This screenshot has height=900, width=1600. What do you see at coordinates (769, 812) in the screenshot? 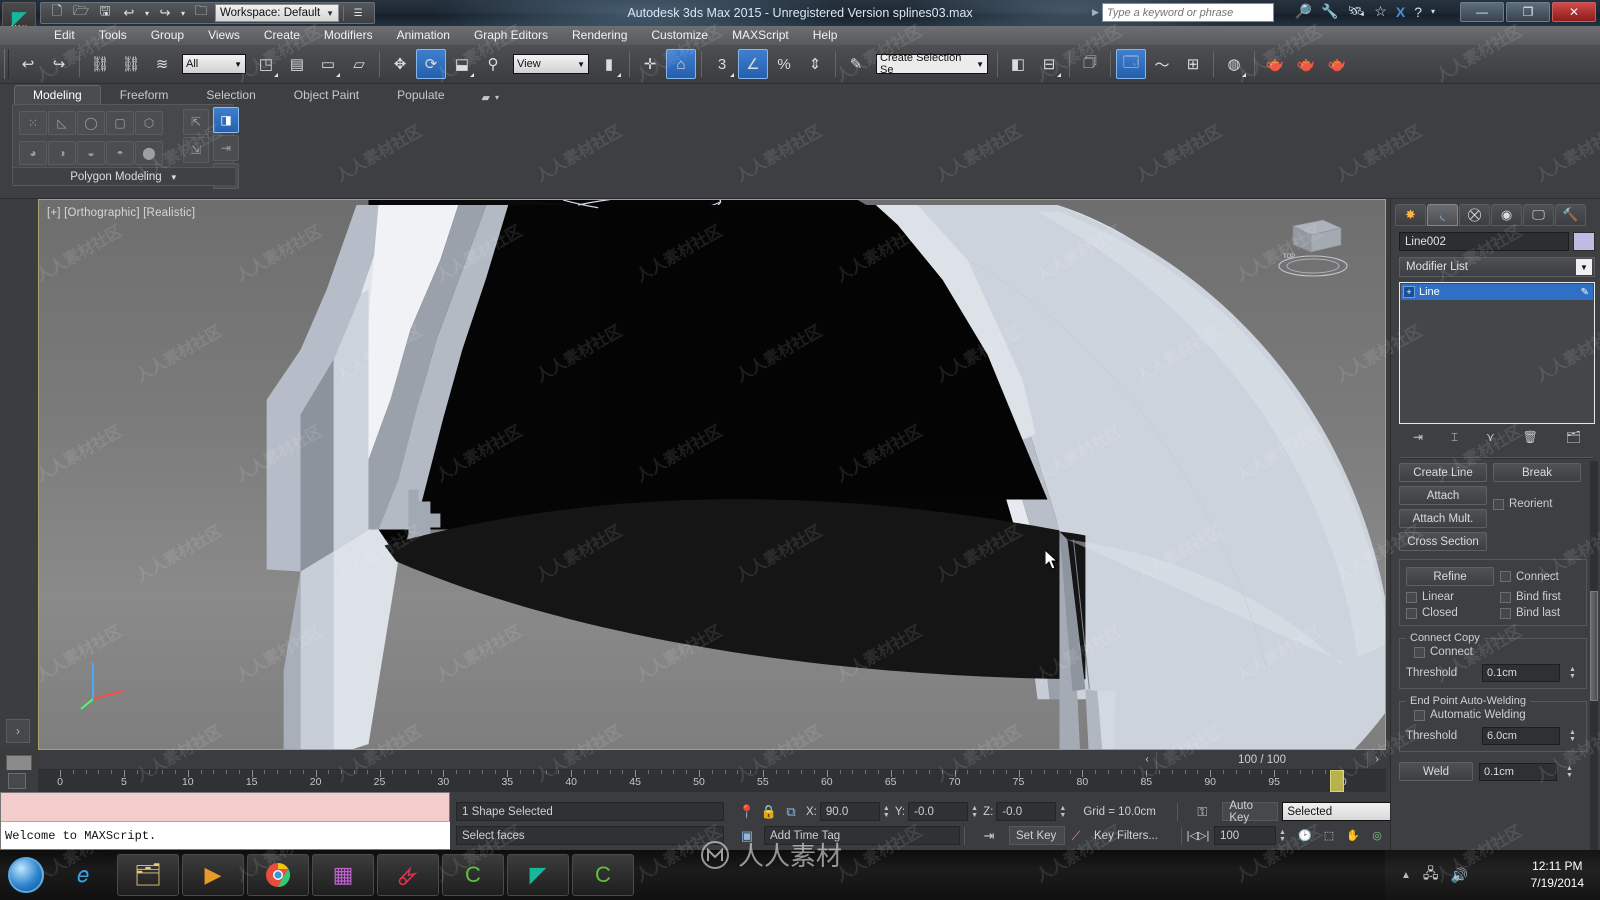
I see `lock-icon: 🔒` at bounding box center [769, 812].